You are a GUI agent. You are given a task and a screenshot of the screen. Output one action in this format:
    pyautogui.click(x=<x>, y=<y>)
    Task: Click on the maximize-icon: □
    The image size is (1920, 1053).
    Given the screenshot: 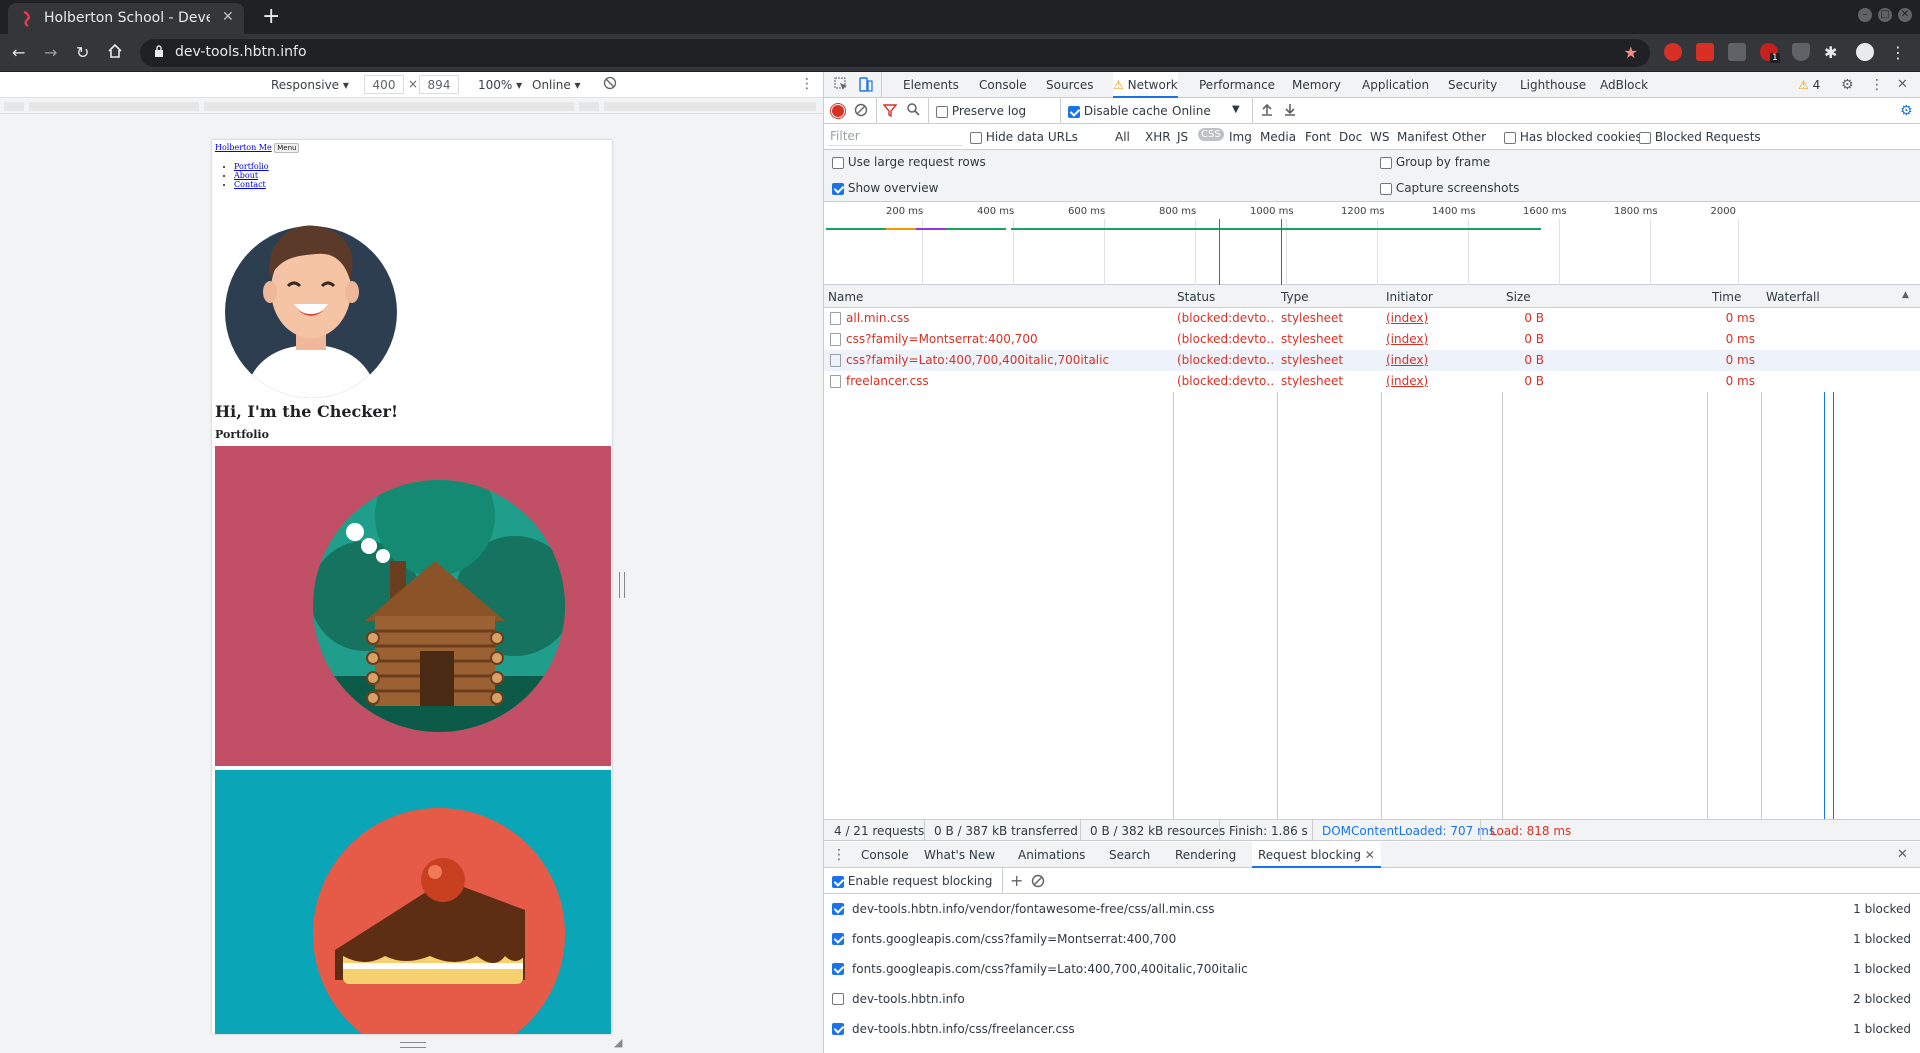 What is the action you would take?
    pyautogui.click(x=1885, y=15)
    